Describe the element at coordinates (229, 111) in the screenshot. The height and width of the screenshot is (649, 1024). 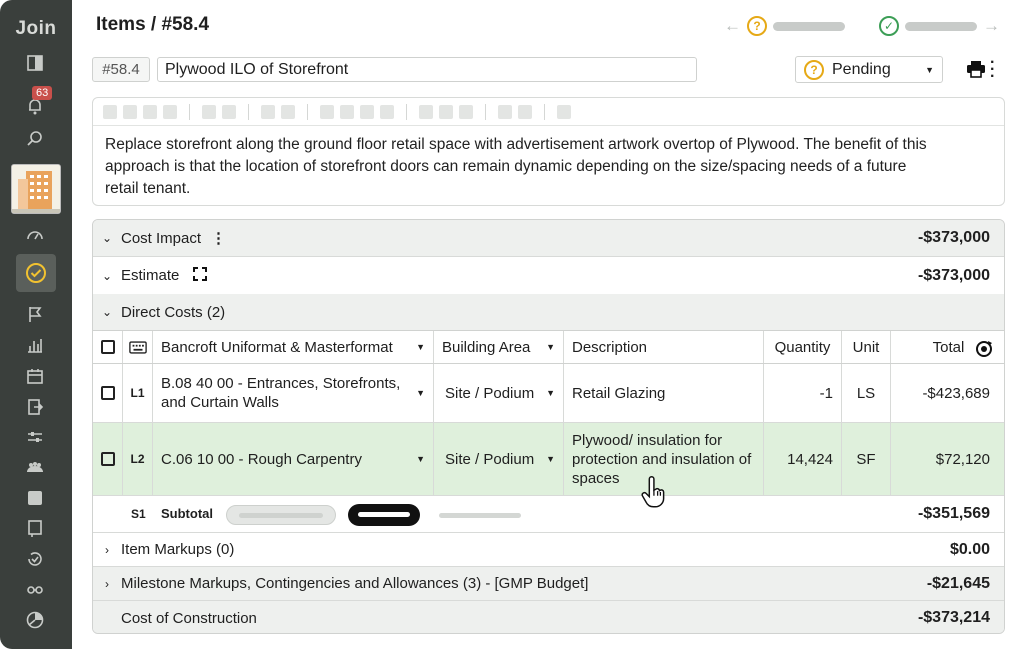
I see `quote-tool-icon` at that location.